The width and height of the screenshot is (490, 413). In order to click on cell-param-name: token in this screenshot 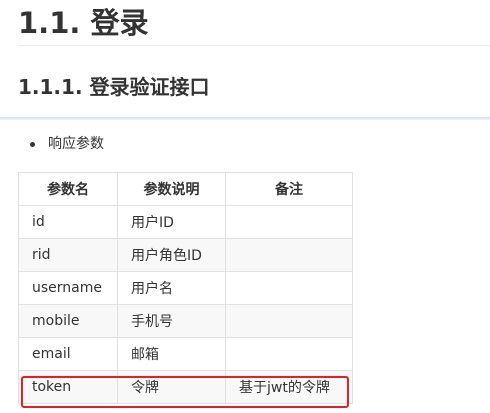, I will do `click(68, 387)`.